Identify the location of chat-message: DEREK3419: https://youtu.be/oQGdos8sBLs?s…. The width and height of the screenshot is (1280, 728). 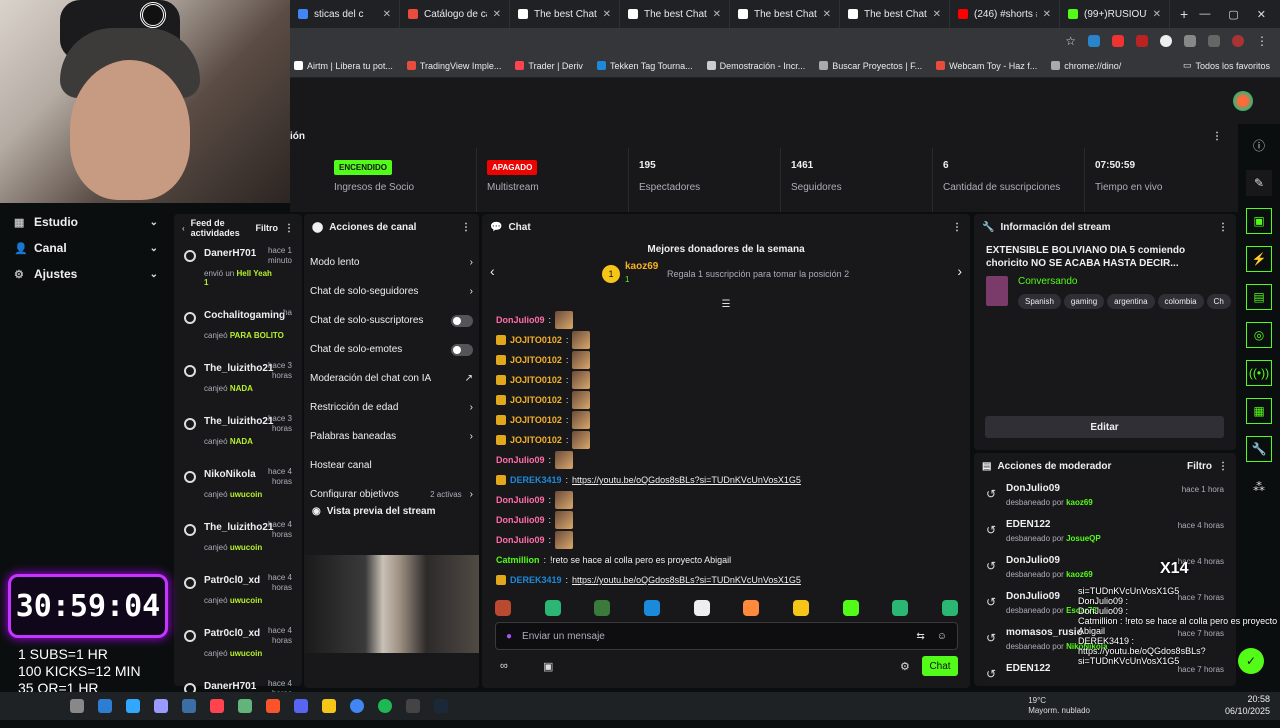
(726, 580).